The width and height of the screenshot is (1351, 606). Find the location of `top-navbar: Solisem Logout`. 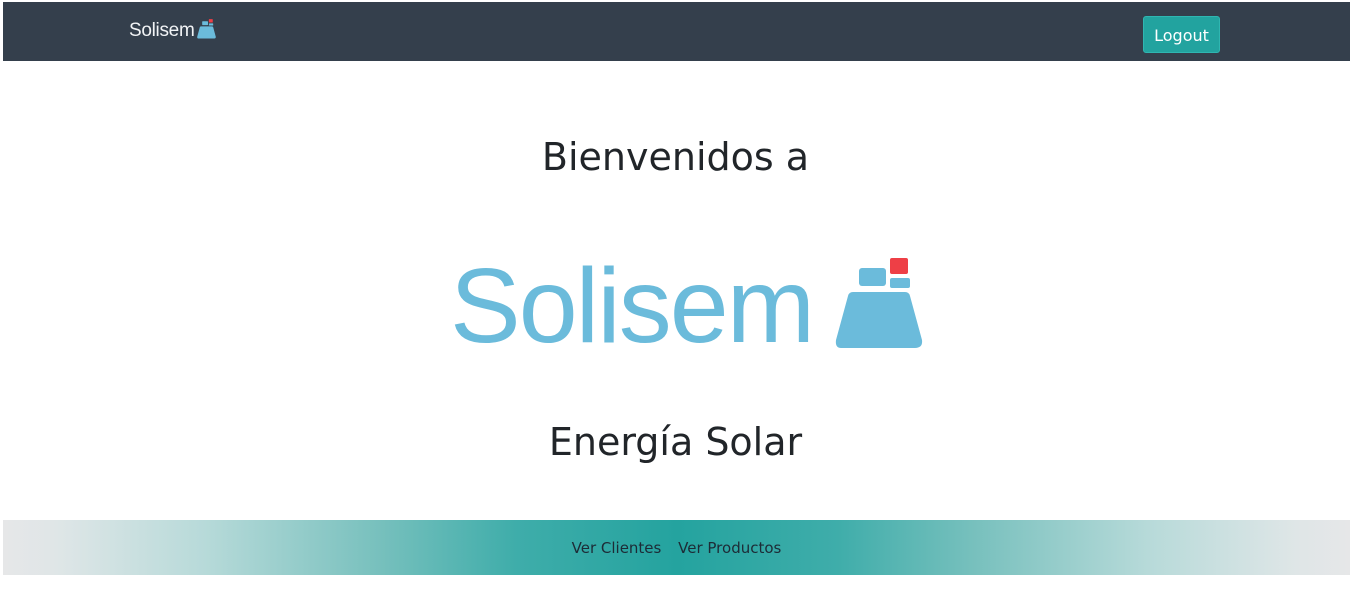

top-navbar: Solisem Logout is located at coordinates (676, 31).